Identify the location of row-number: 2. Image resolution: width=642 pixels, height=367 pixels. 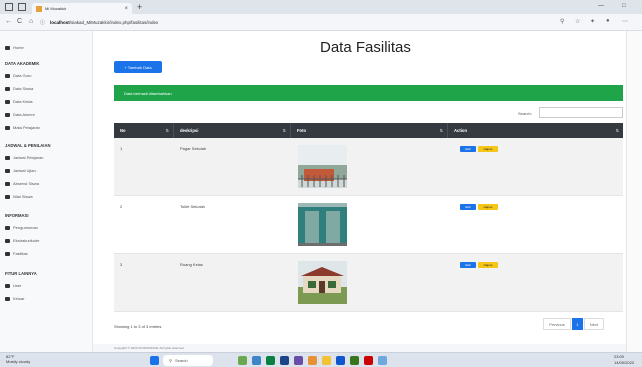
(121, 206).